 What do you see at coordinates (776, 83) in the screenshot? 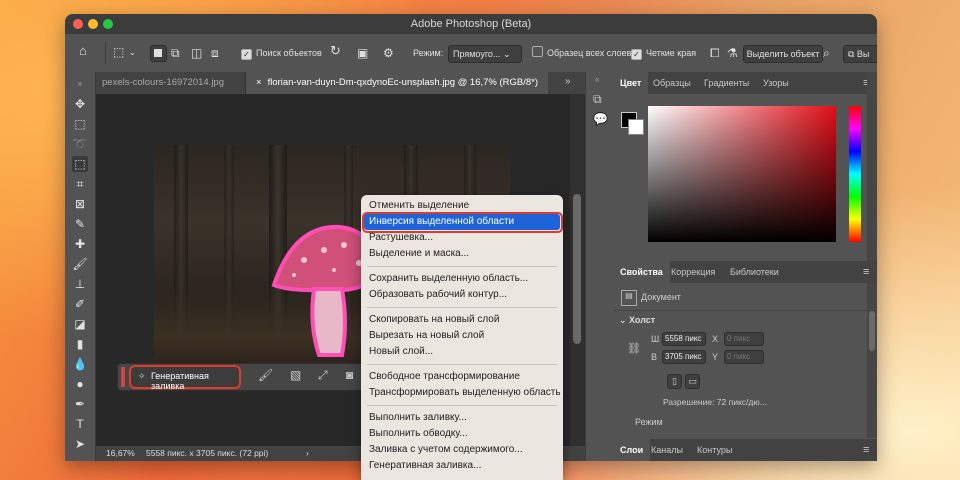
I see `tab-patterns: Узоры` at bounding box center [776, 83].